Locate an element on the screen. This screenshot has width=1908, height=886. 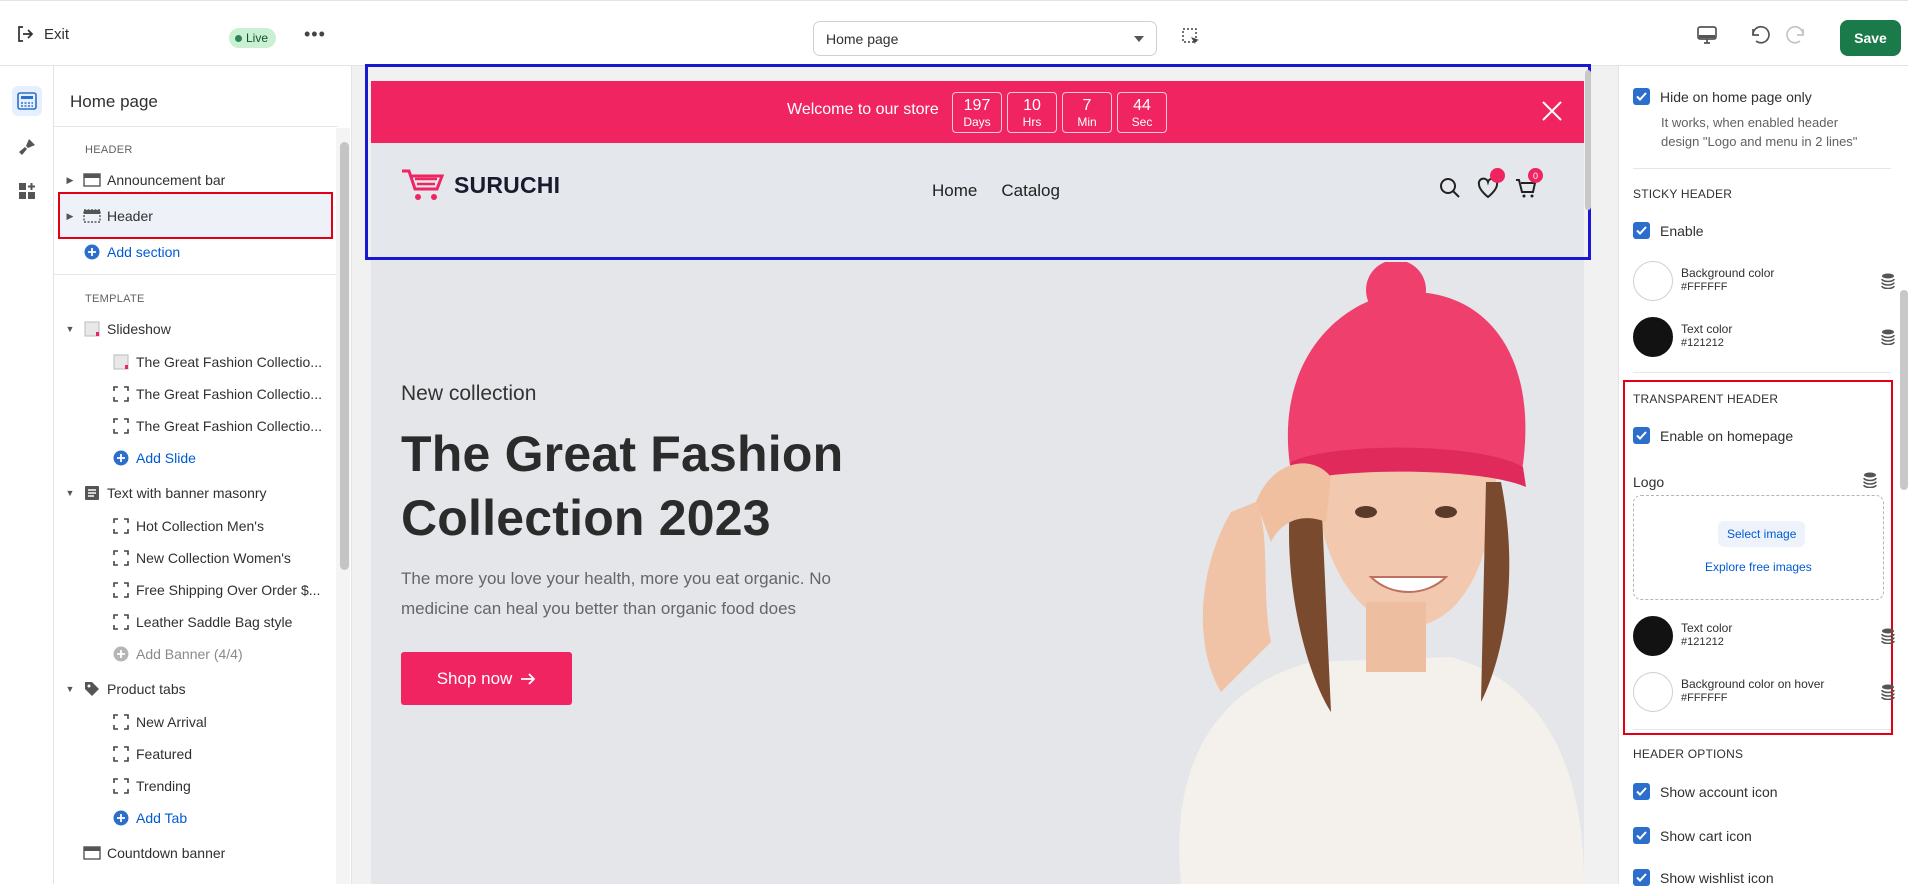
store-header: SURUCHI Home Catalog 0 is located at coordinates (977, 202).